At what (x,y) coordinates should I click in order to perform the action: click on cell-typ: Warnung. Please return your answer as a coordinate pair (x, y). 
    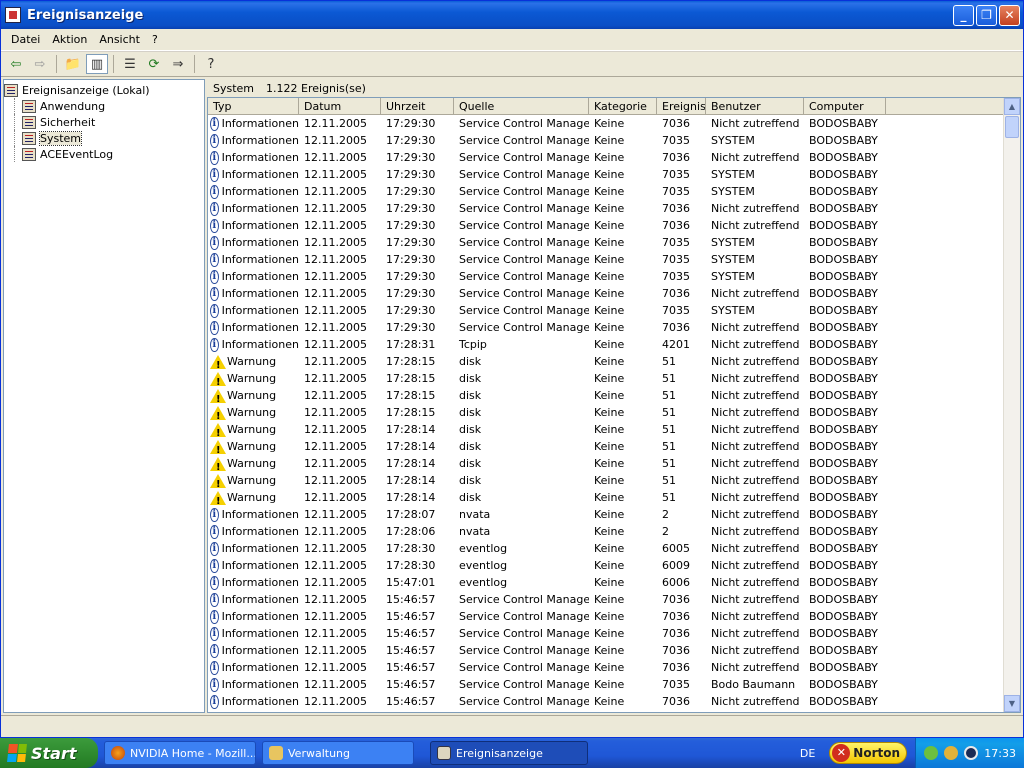
    Looking at the image, I should click on (253, 480).